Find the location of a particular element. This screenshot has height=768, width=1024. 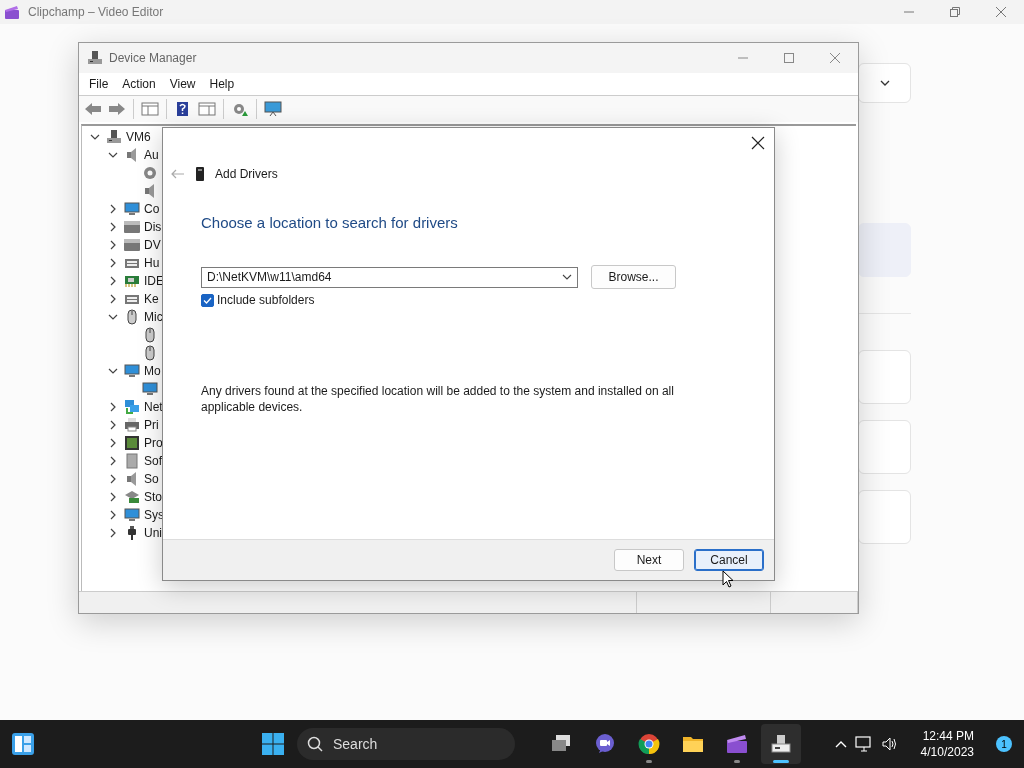

tree-label: Au is located at coordinates (151, 155).